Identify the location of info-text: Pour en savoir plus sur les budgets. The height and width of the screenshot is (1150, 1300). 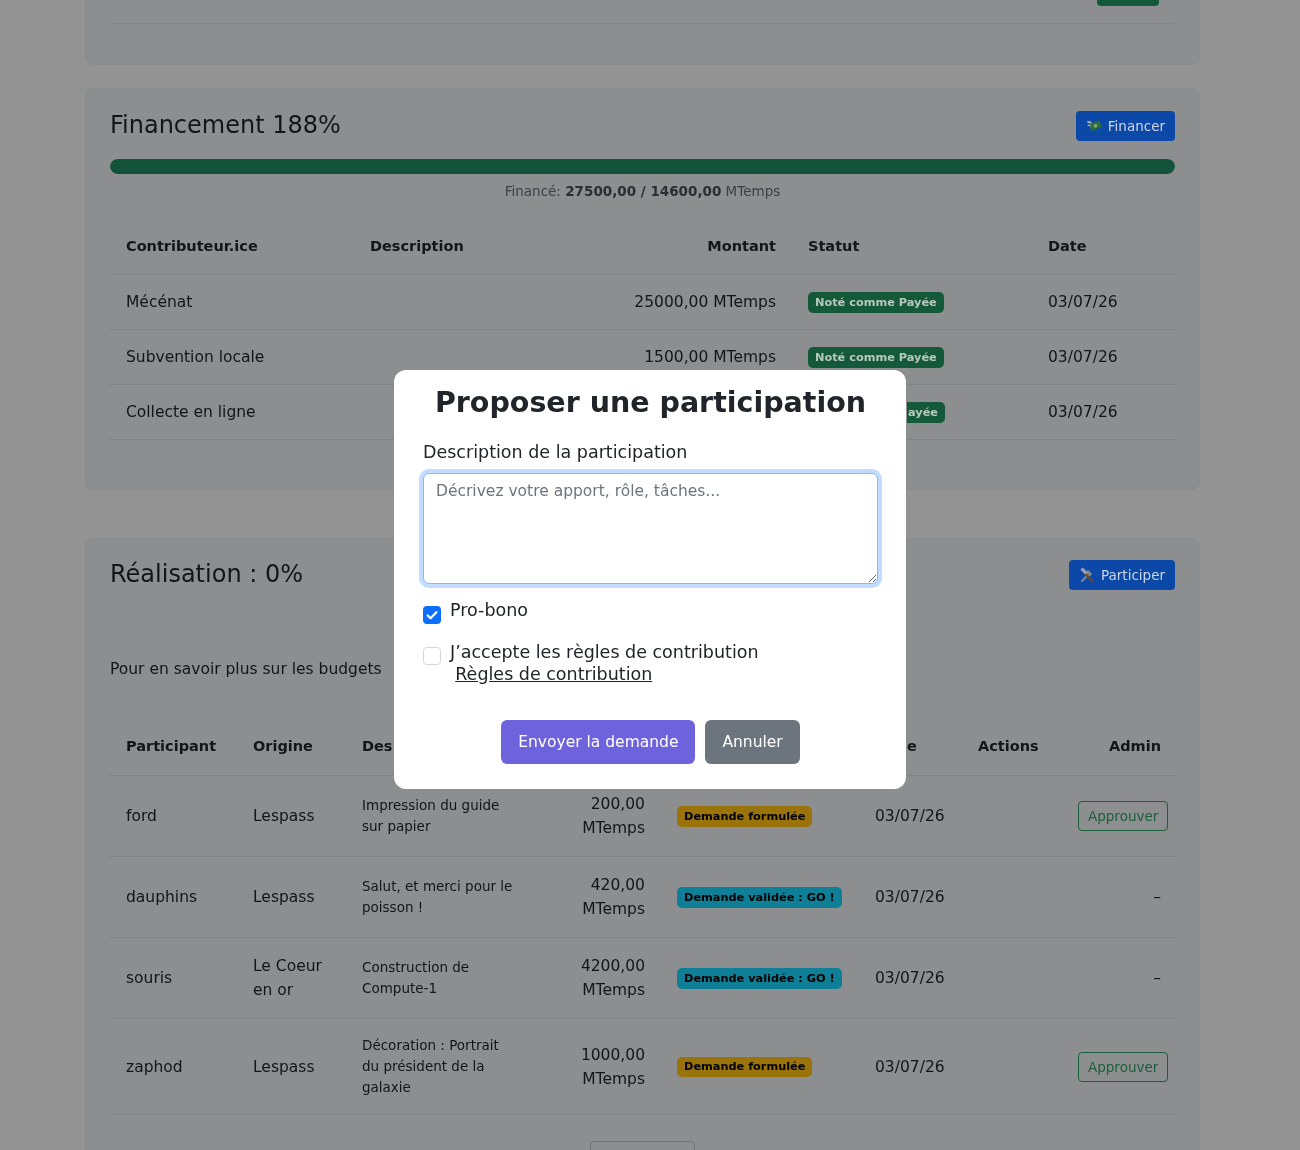
(246, 669).